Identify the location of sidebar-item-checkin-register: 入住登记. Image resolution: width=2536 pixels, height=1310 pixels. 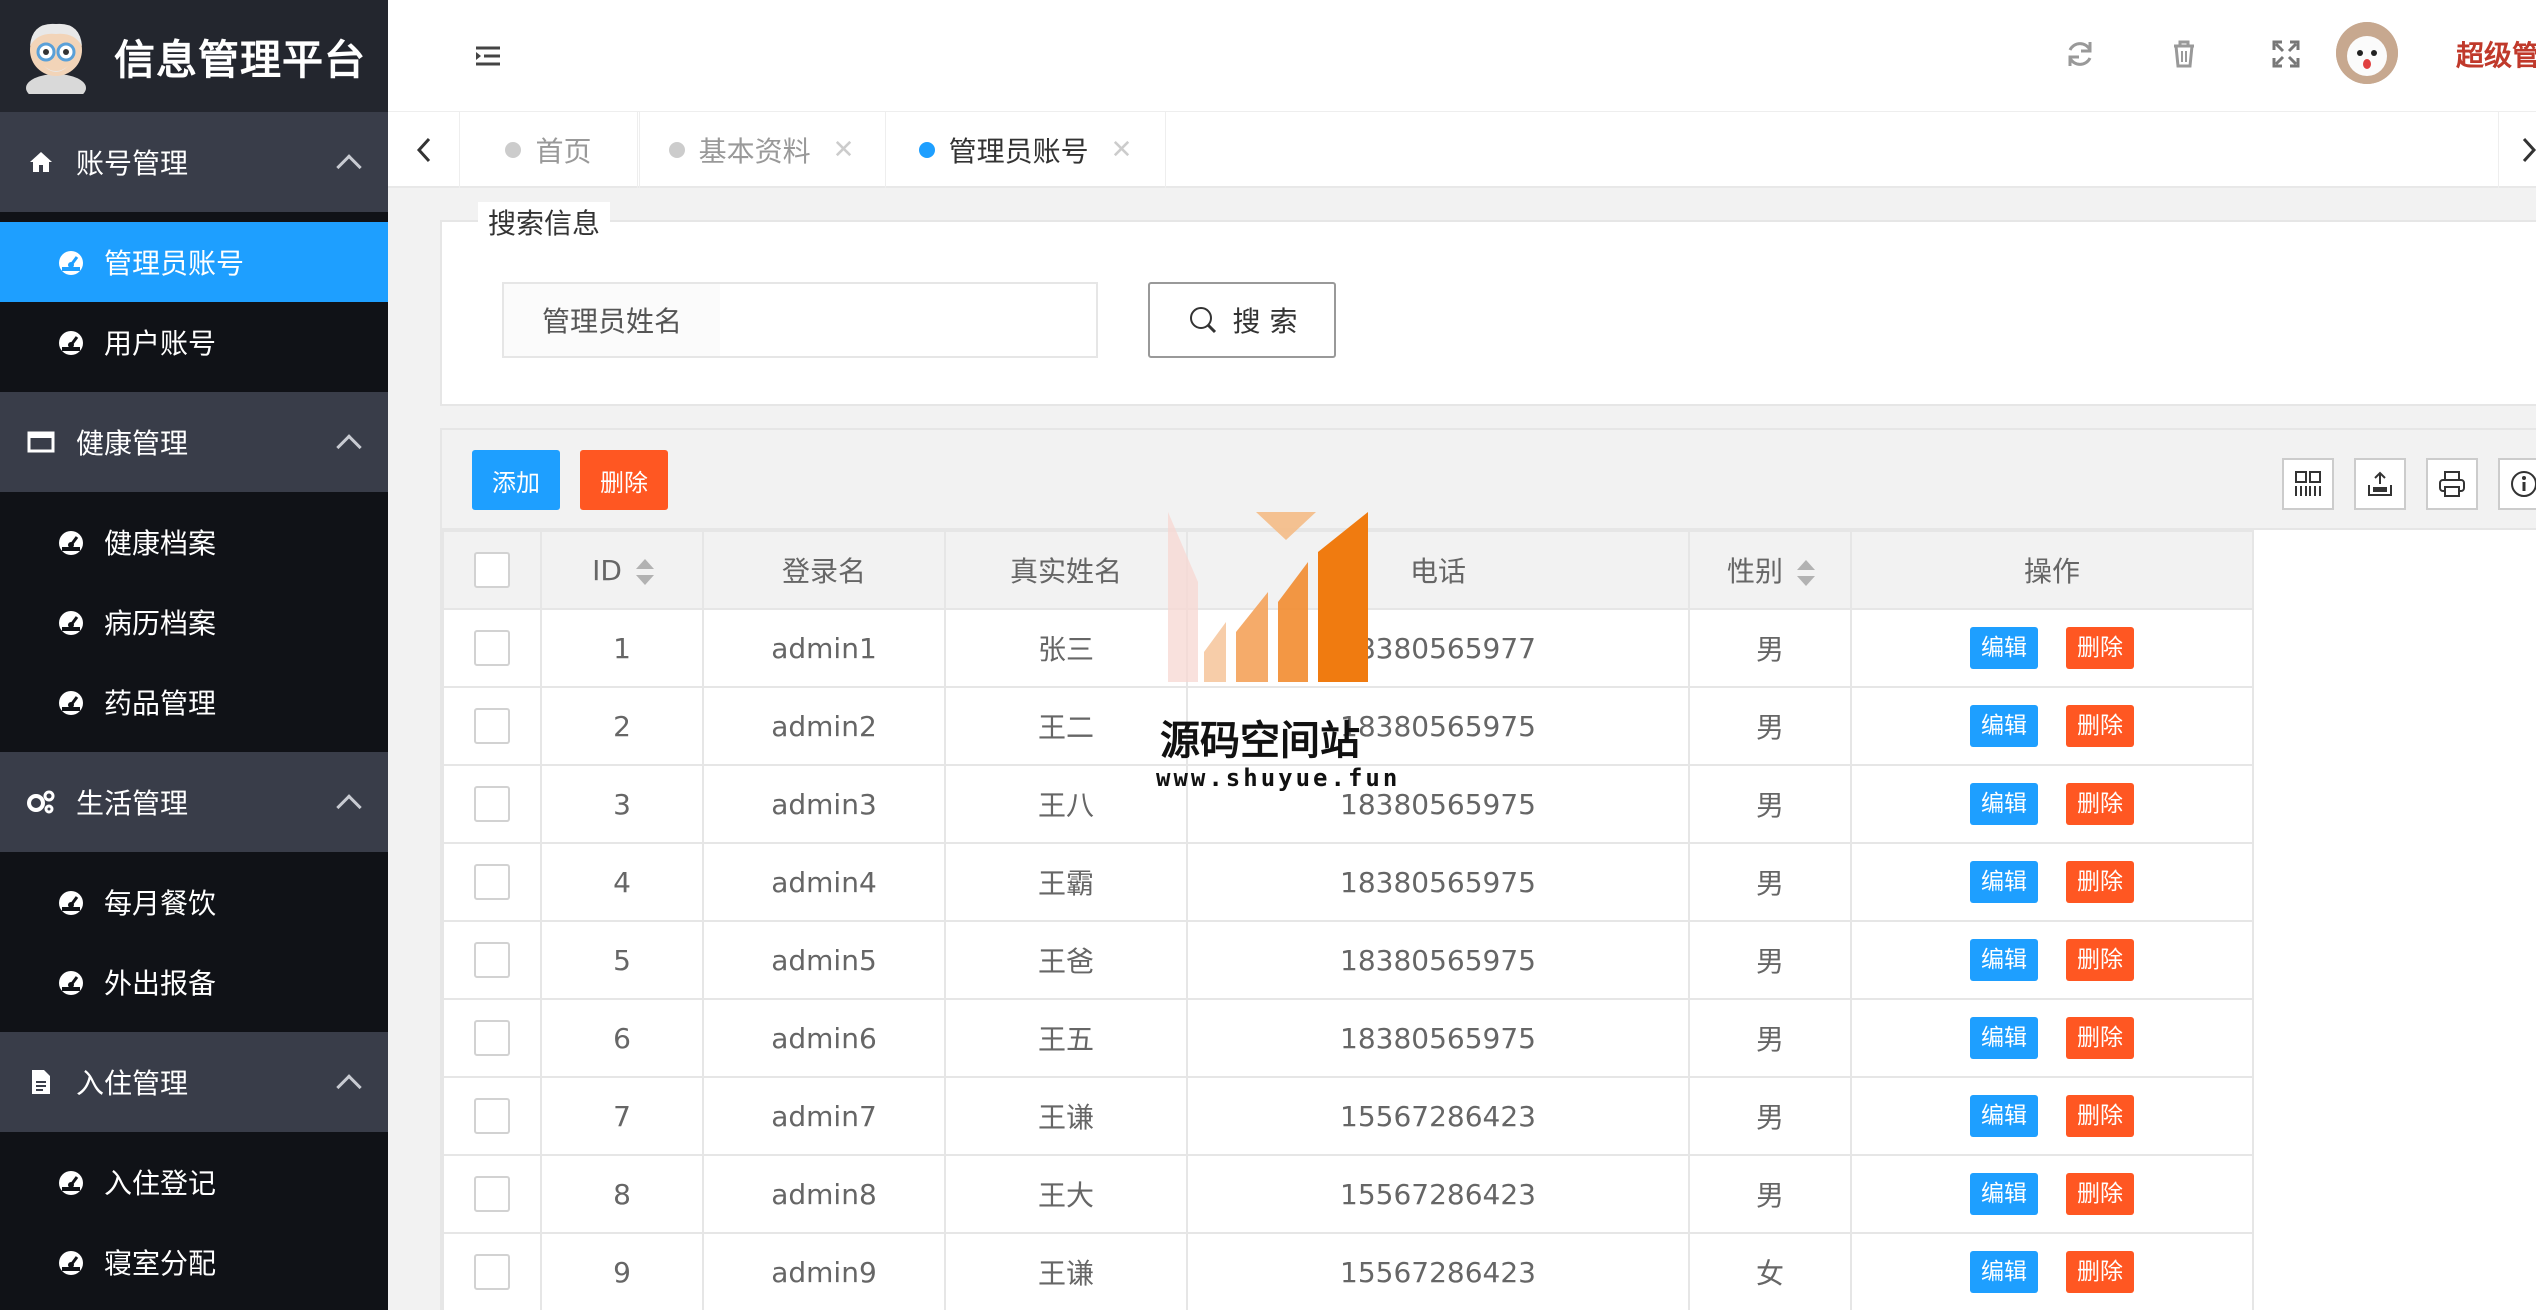
(194, 1182).